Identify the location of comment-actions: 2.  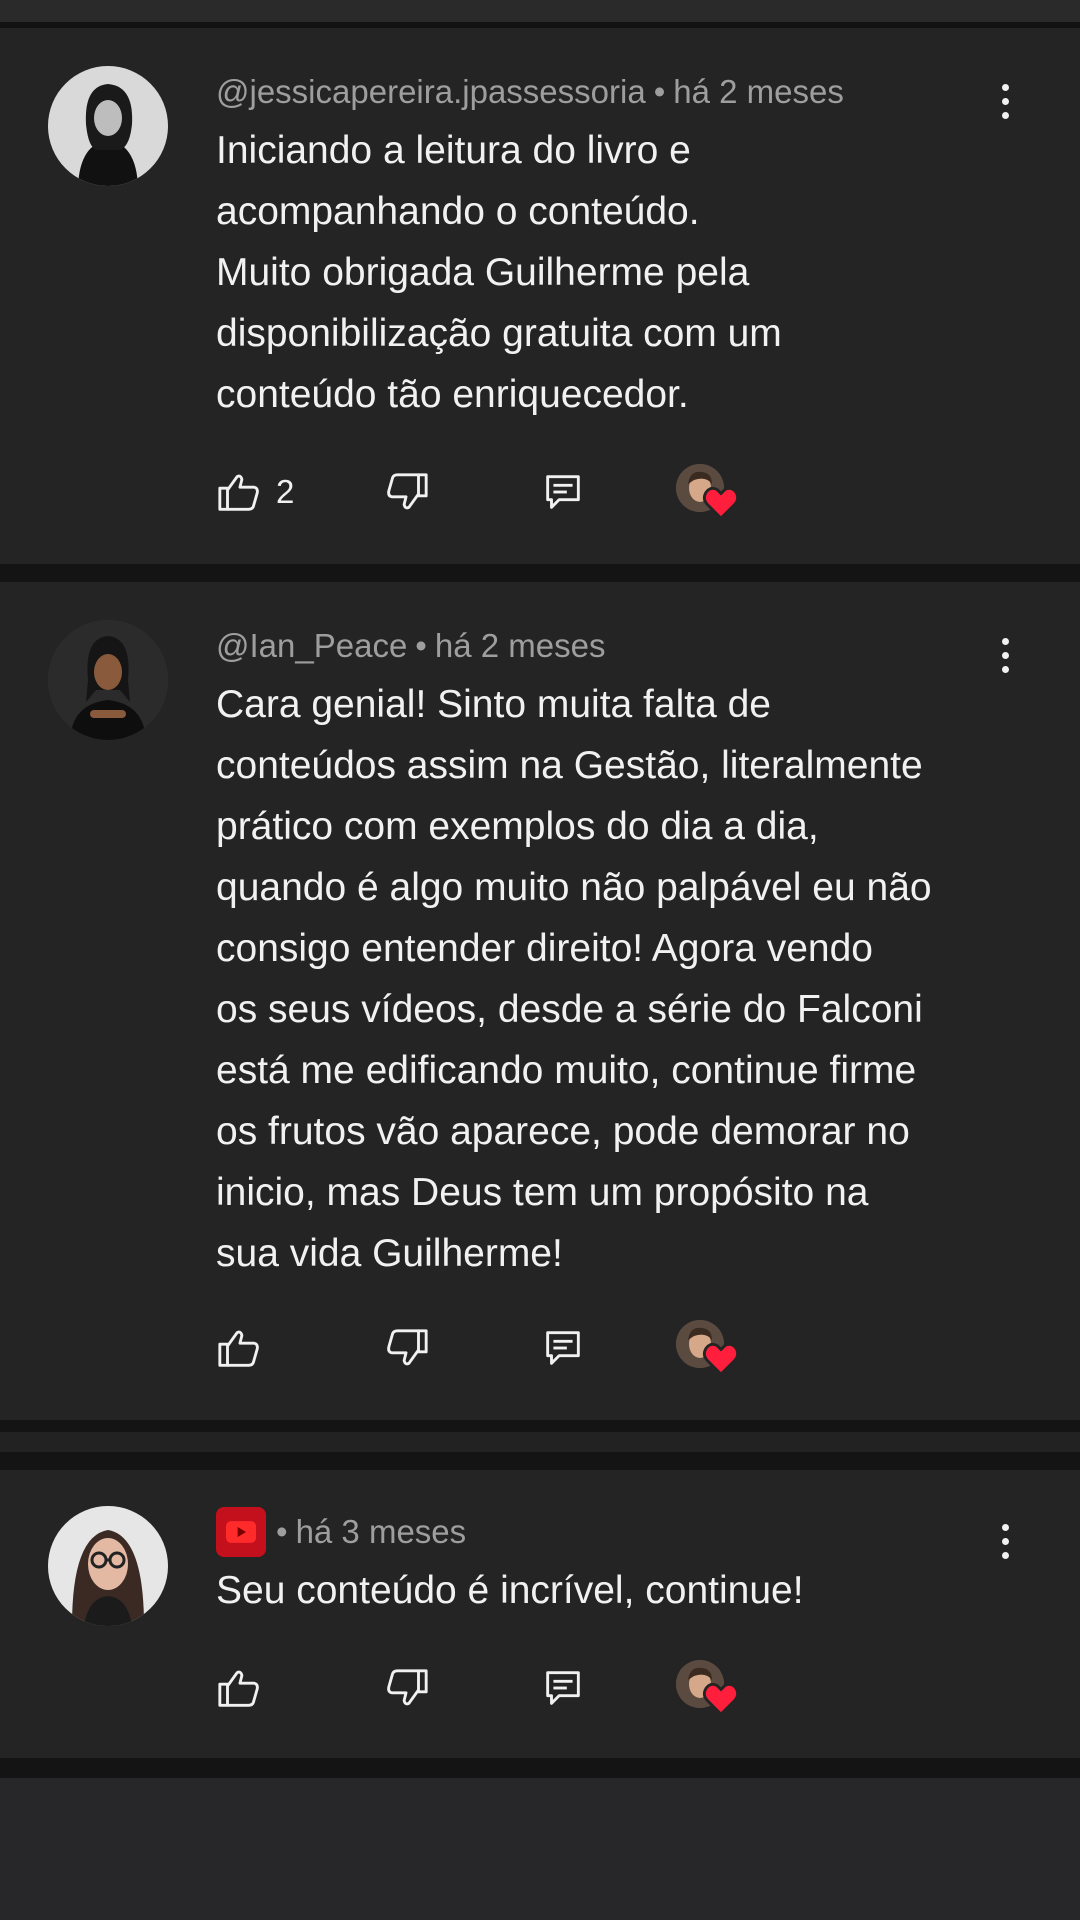
(496, 492).